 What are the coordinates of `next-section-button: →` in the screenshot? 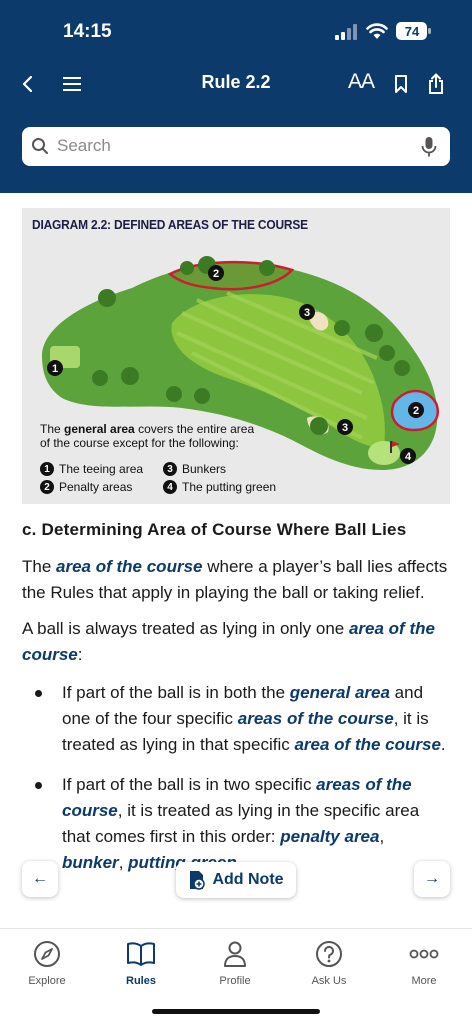 It's located at (432, 879).